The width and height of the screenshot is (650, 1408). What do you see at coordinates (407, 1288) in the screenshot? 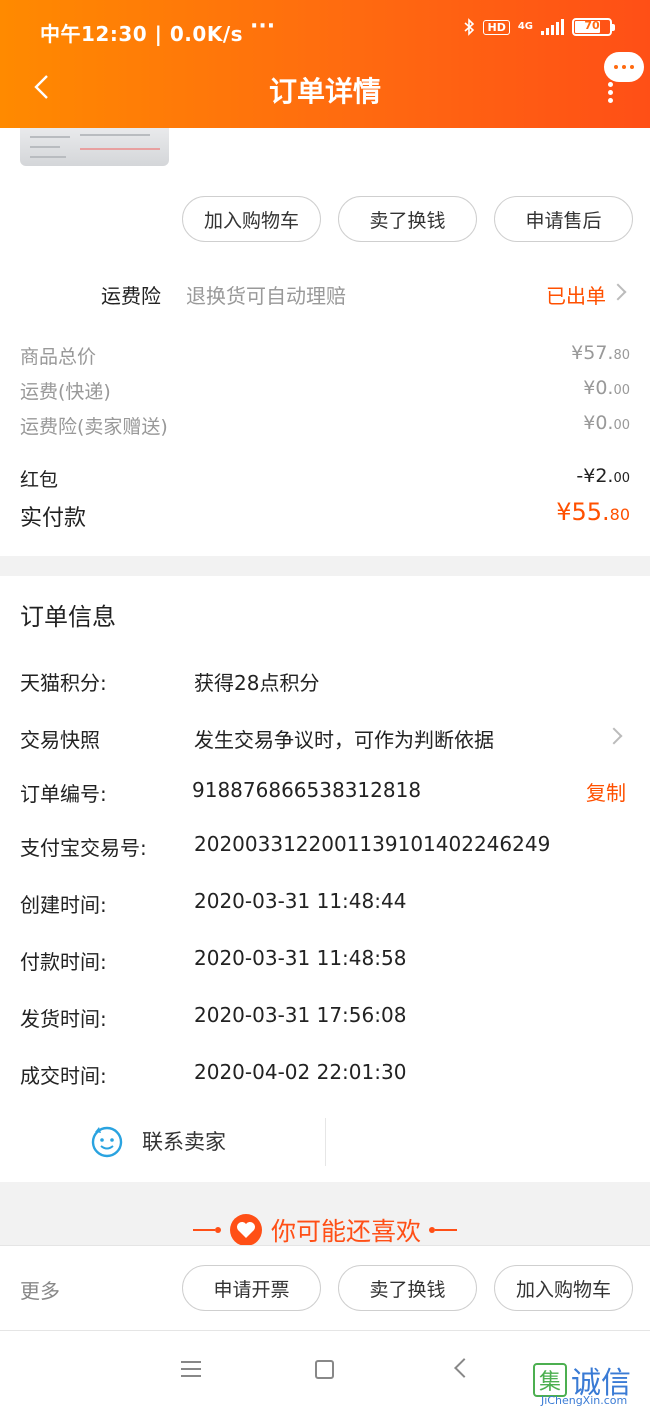
I see `resell-button-bottom: 卖了换钱` at bounding box center [407, 1288].